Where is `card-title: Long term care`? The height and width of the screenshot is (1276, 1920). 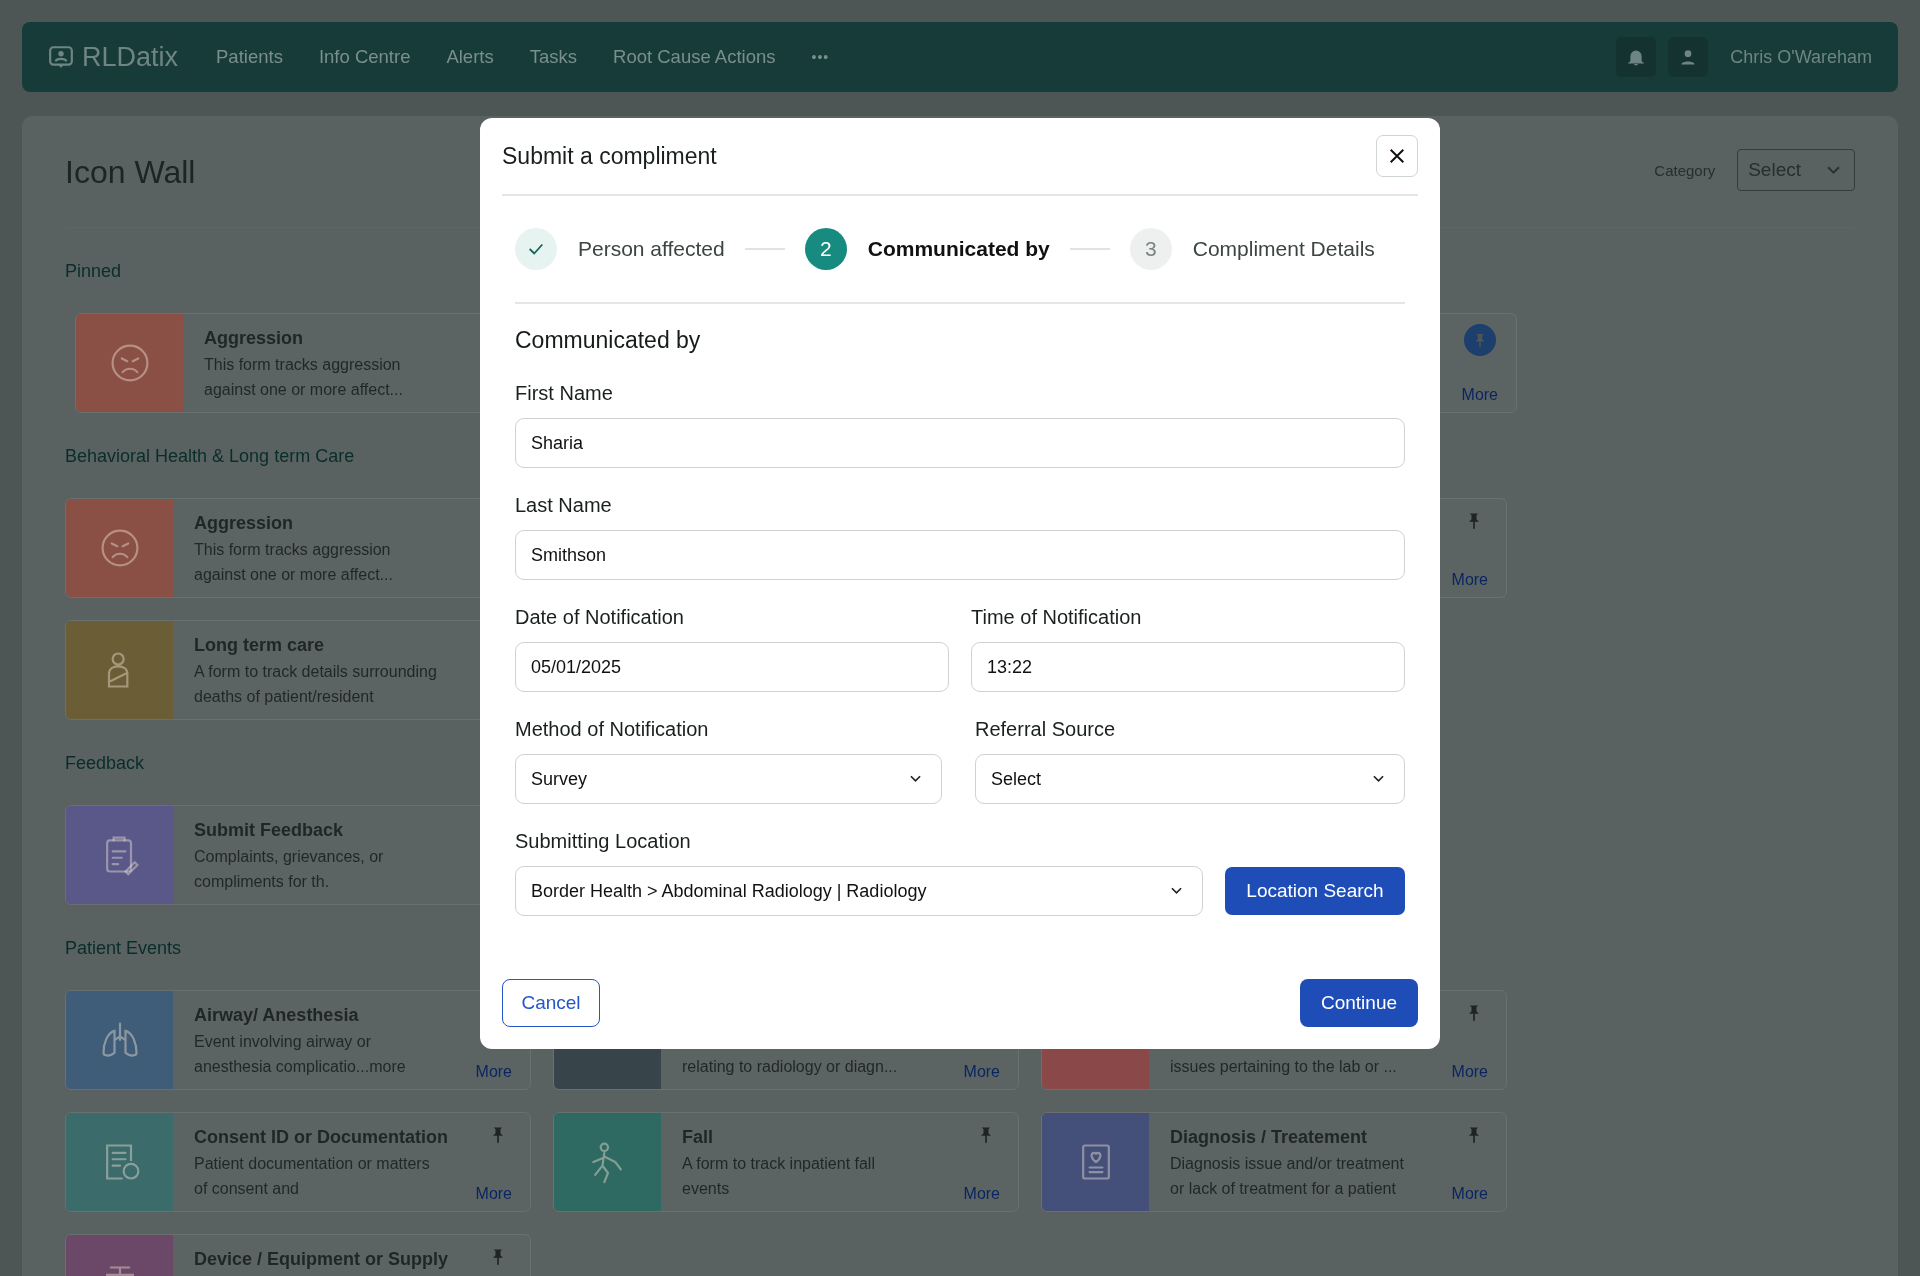 card-title: Long term care is located at coordinates (260, 645).